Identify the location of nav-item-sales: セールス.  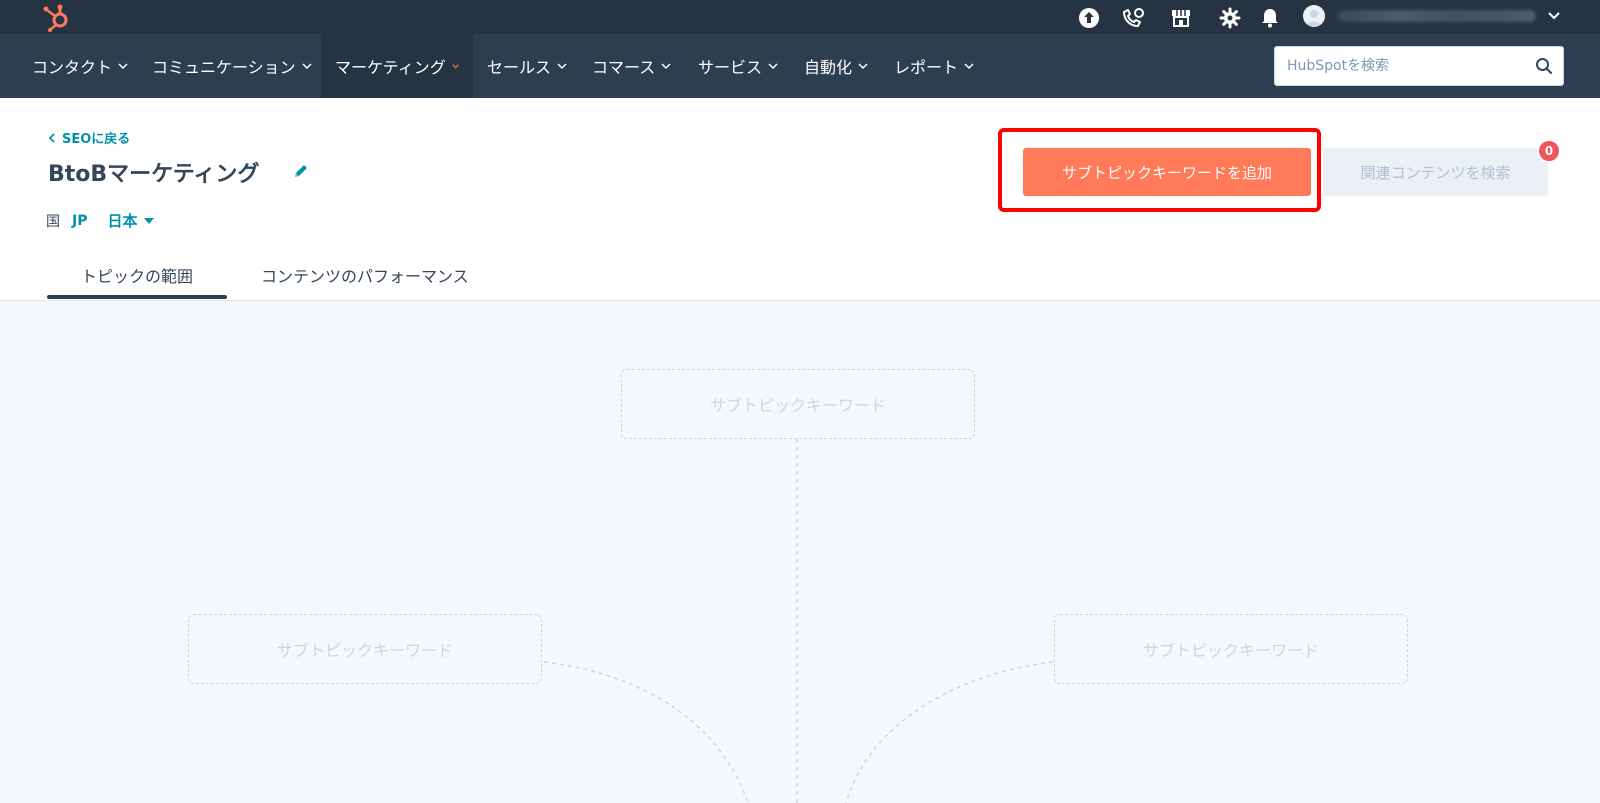
(527, 66).